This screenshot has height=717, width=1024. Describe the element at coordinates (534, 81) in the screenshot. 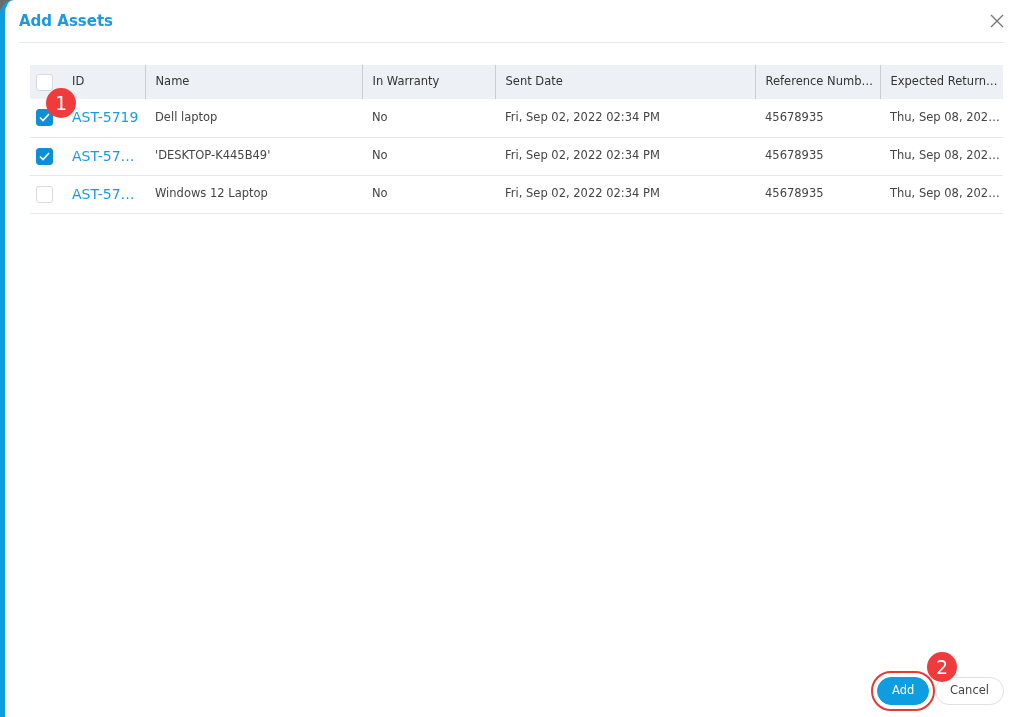

I see `column-header: Sent Date` at that location.